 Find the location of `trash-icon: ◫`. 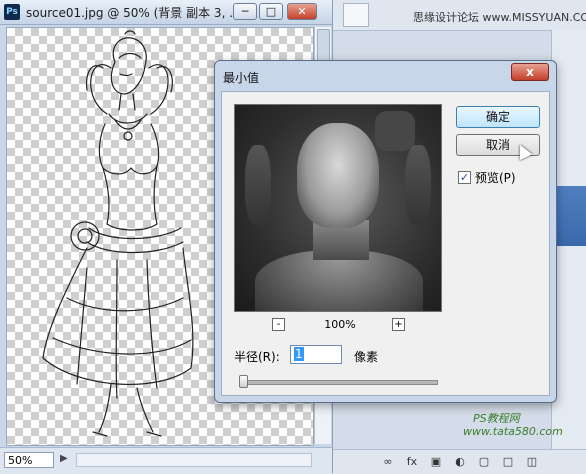

trash-icon: ◫ is located at coordinates (532, 462).